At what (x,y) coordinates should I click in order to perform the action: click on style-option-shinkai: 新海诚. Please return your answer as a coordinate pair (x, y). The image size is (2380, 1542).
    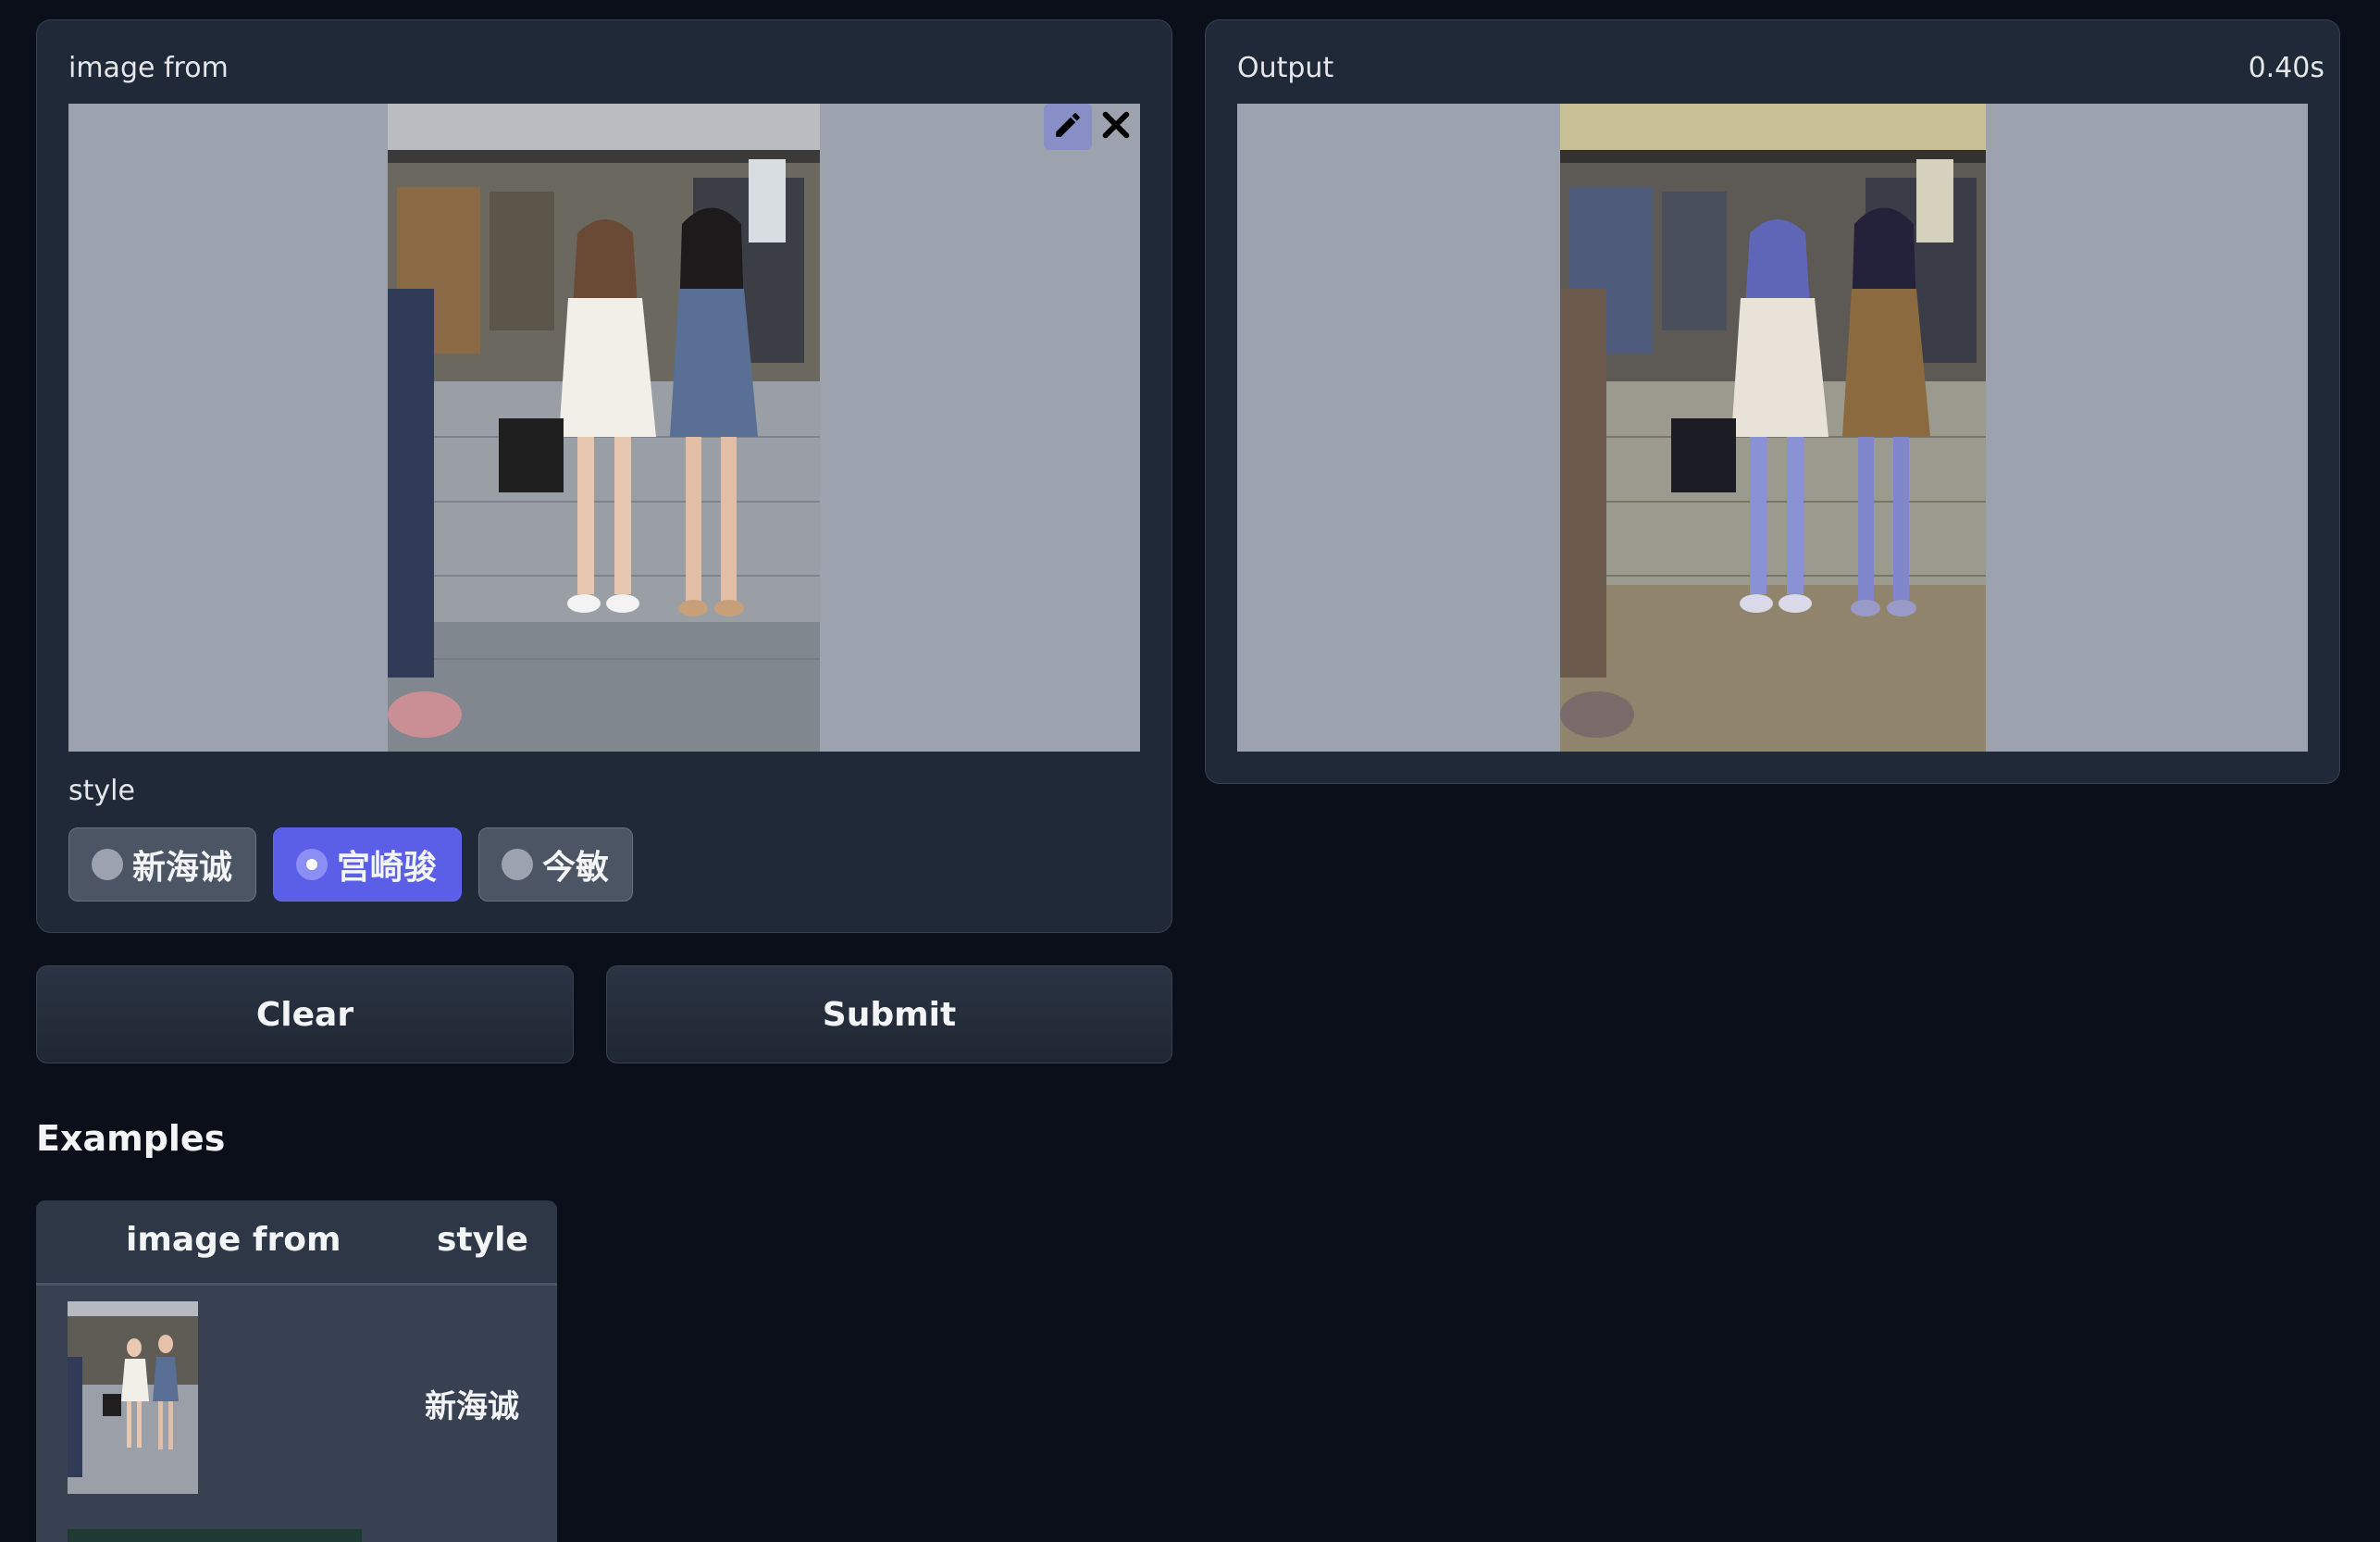
    Looking at the image, I should click on (162, 864).